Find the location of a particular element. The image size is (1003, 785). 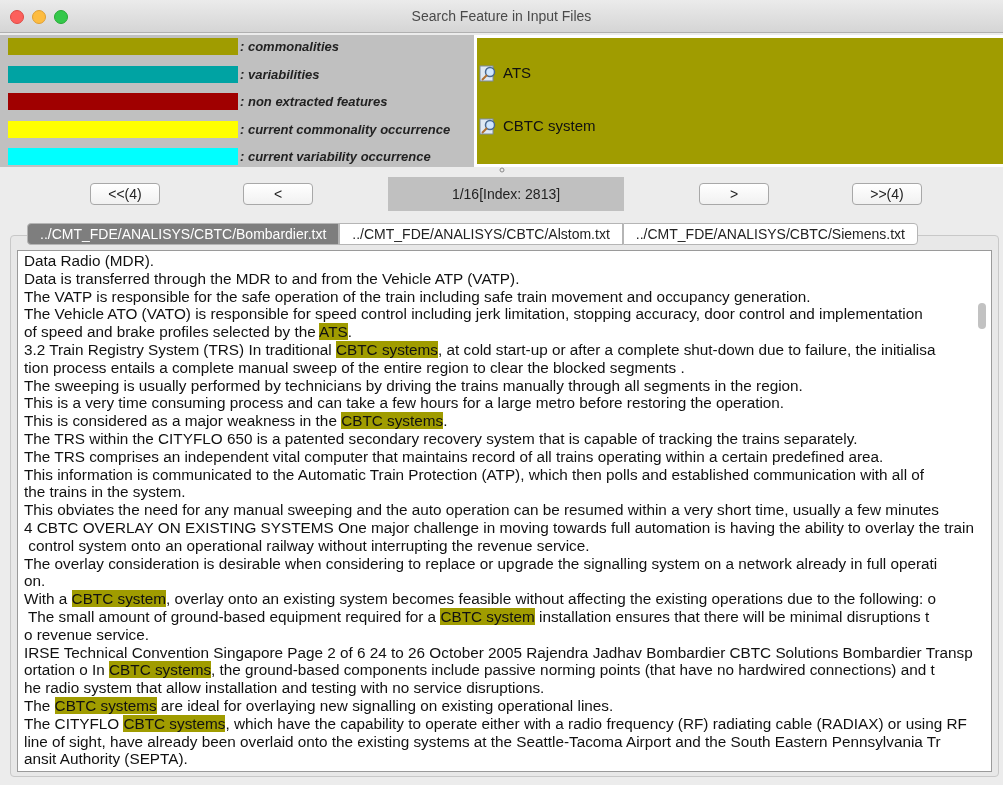

document-text: 3.2 Train Registry System (TRS) In traditional is located at coordinates (178, 349).